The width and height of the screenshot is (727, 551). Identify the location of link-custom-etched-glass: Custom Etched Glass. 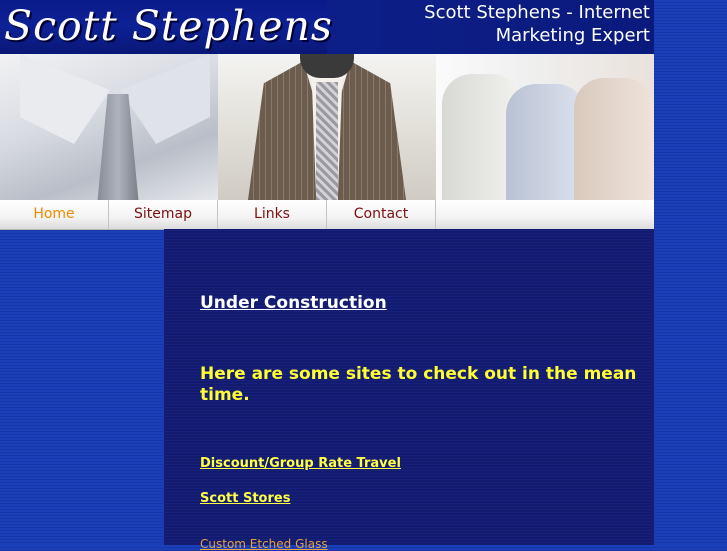
(264, 544).